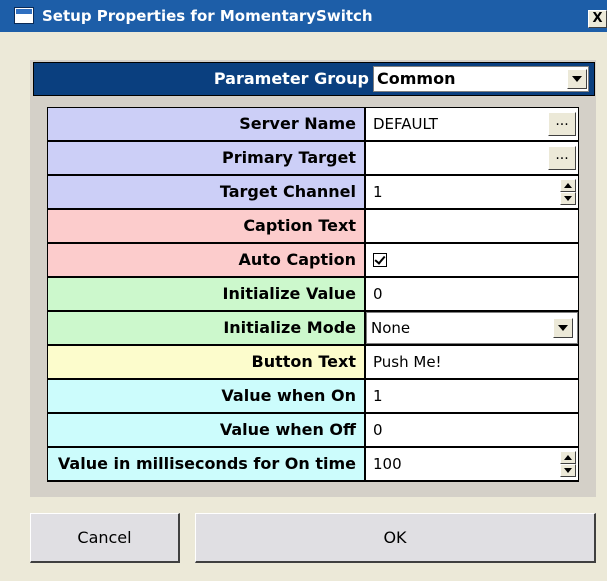 The width and height of the screenshot is (607, 581). What do you see at coordinates (391, 328) in the screenshot?
I see `initialize-mode-value: None` at bounding box center [391, 328].